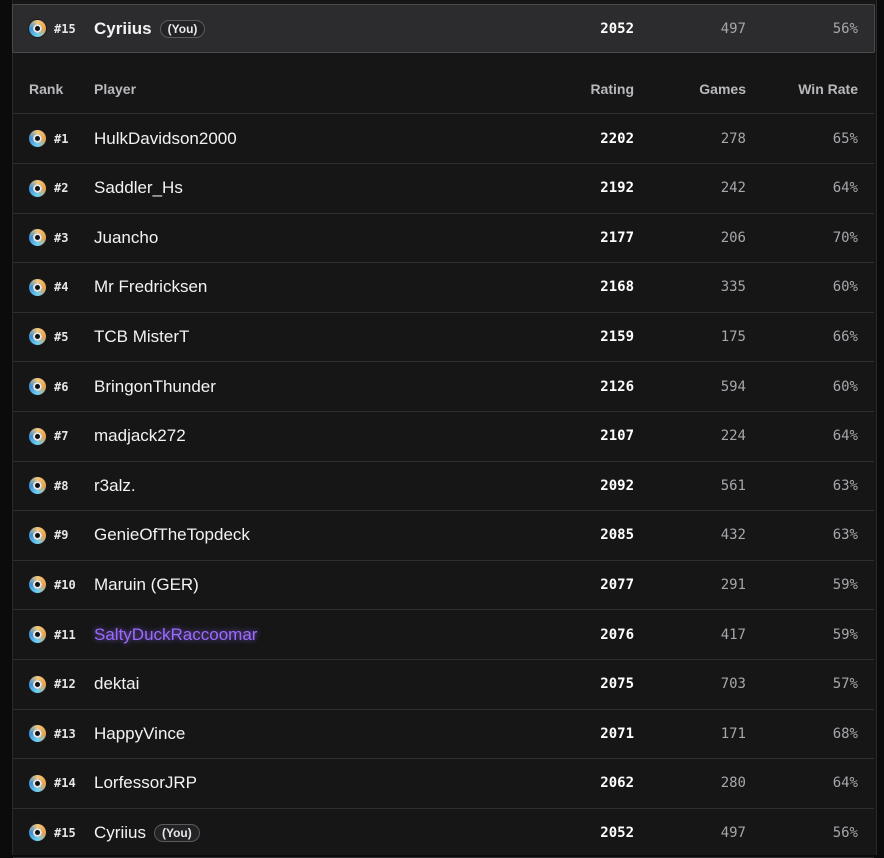  I want to click on table-row: #14 LorfessorJRP 2062 280 64%, so click(443, 784).